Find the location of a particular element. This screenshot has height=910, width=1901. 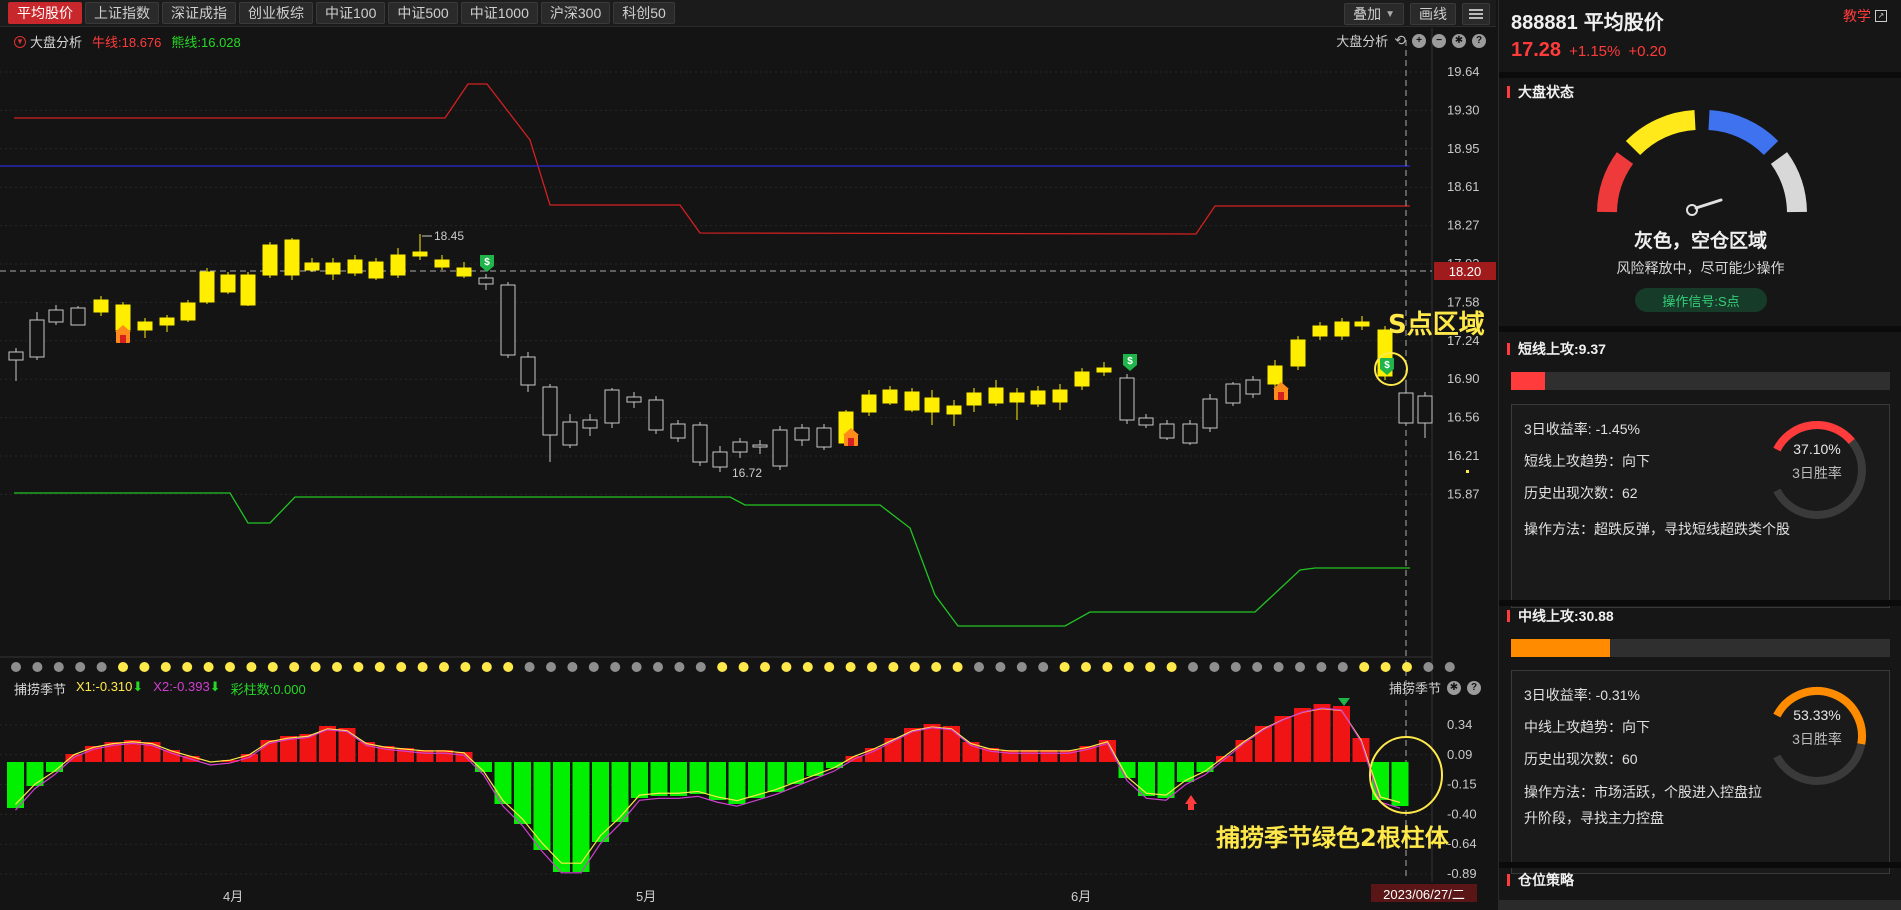

y-tick-label: -0.89 is located at coordinates (1462, 873).